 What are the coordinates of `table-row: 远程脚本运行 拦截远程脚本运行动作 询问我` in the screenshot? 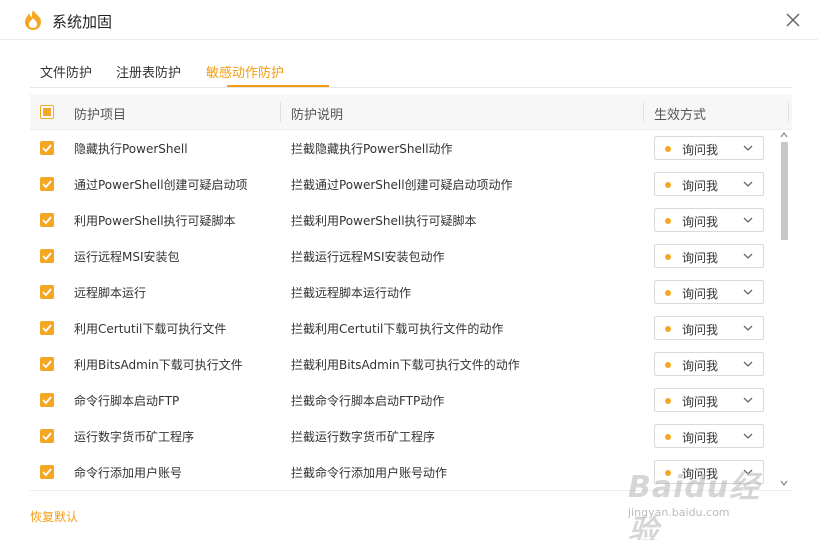 It's located at (411, 292).